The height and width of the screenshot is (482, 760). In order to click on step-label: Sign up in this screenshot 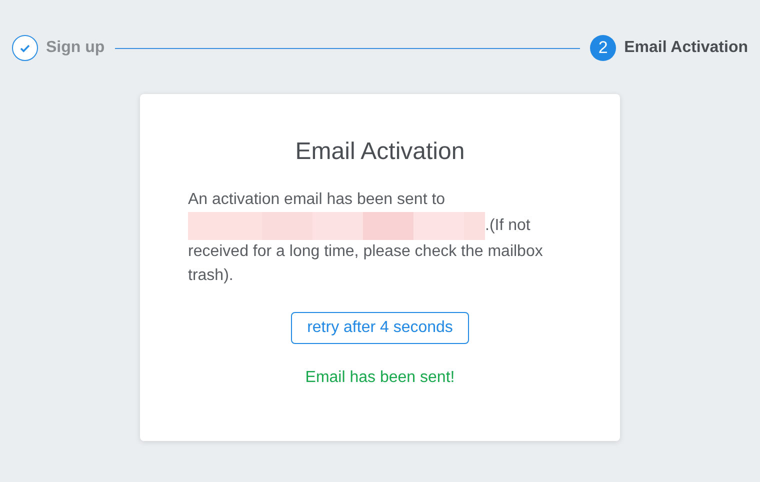, I will do `click(75, 48)`.